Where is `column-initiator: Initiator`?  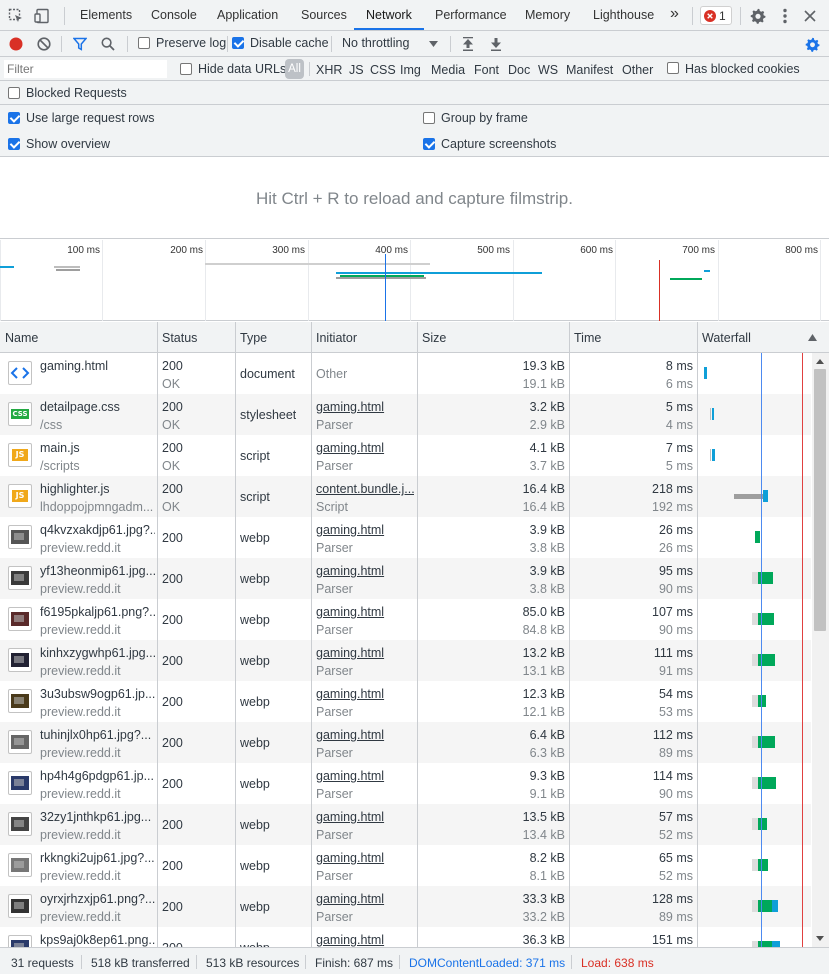 column-initiator: Initiator is located at coordinates (336, 338).